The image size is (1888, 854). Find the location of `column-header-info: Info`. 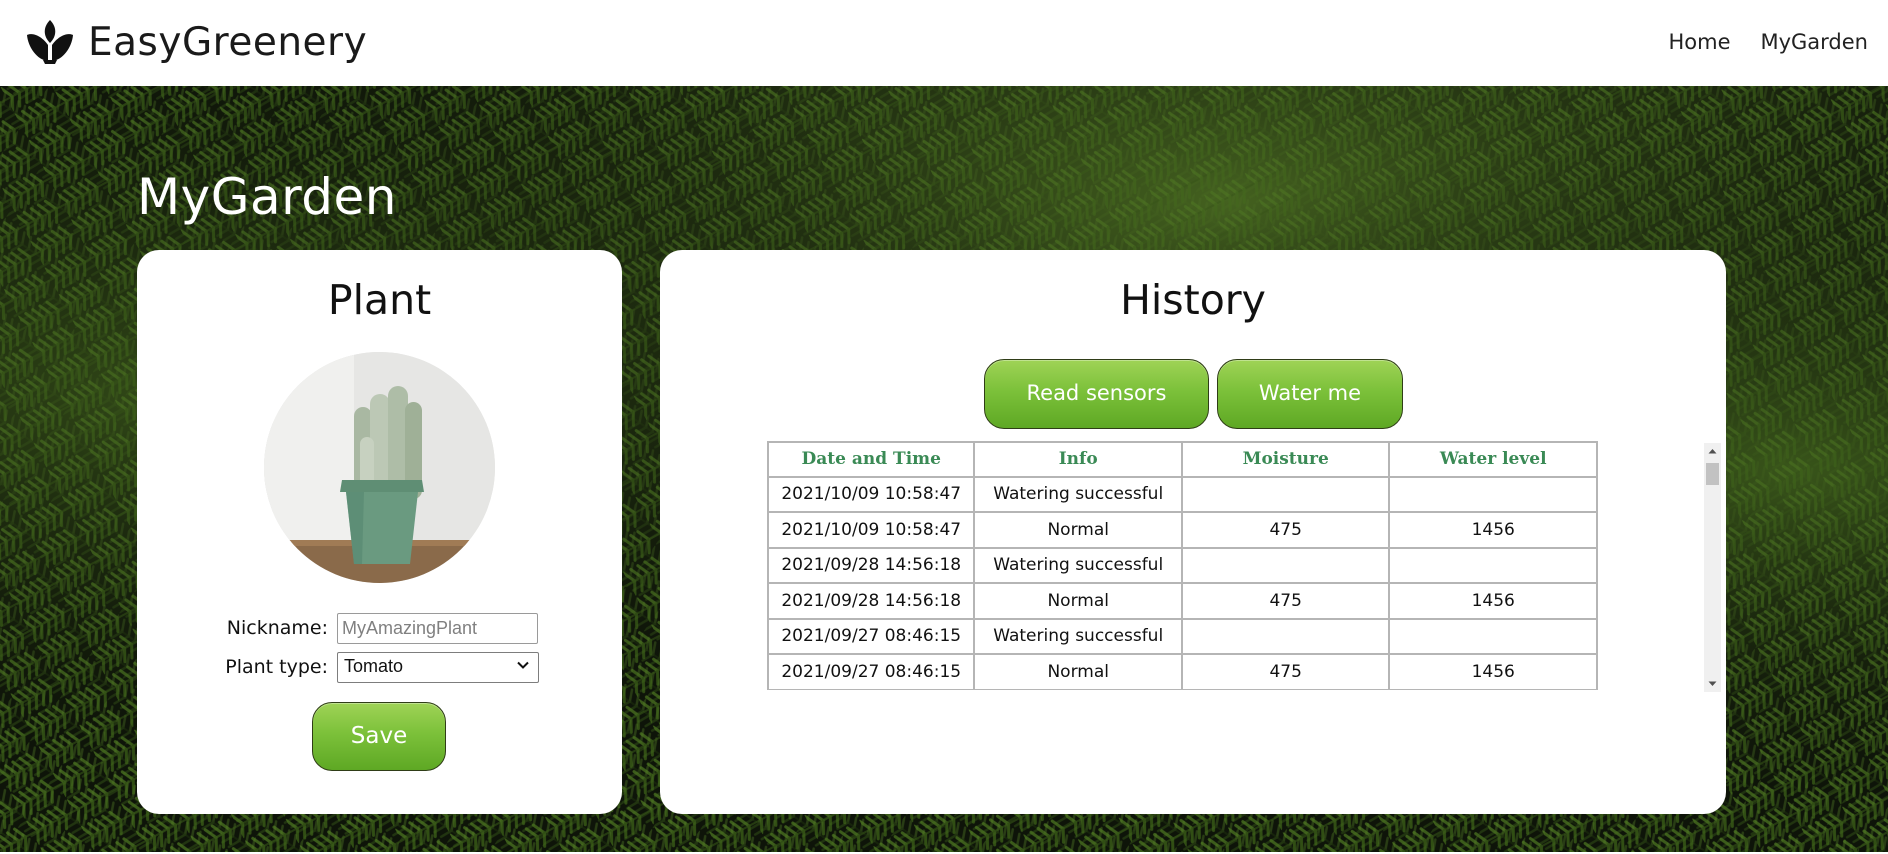

column-header-info: Info is located at coordinates (1078, 459).